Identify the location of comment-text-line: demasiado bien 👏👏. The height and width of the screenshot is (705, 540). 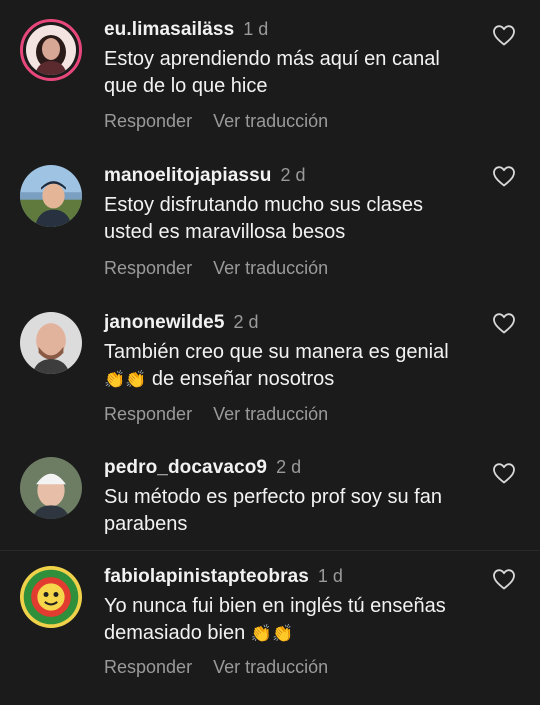
(199, 633).